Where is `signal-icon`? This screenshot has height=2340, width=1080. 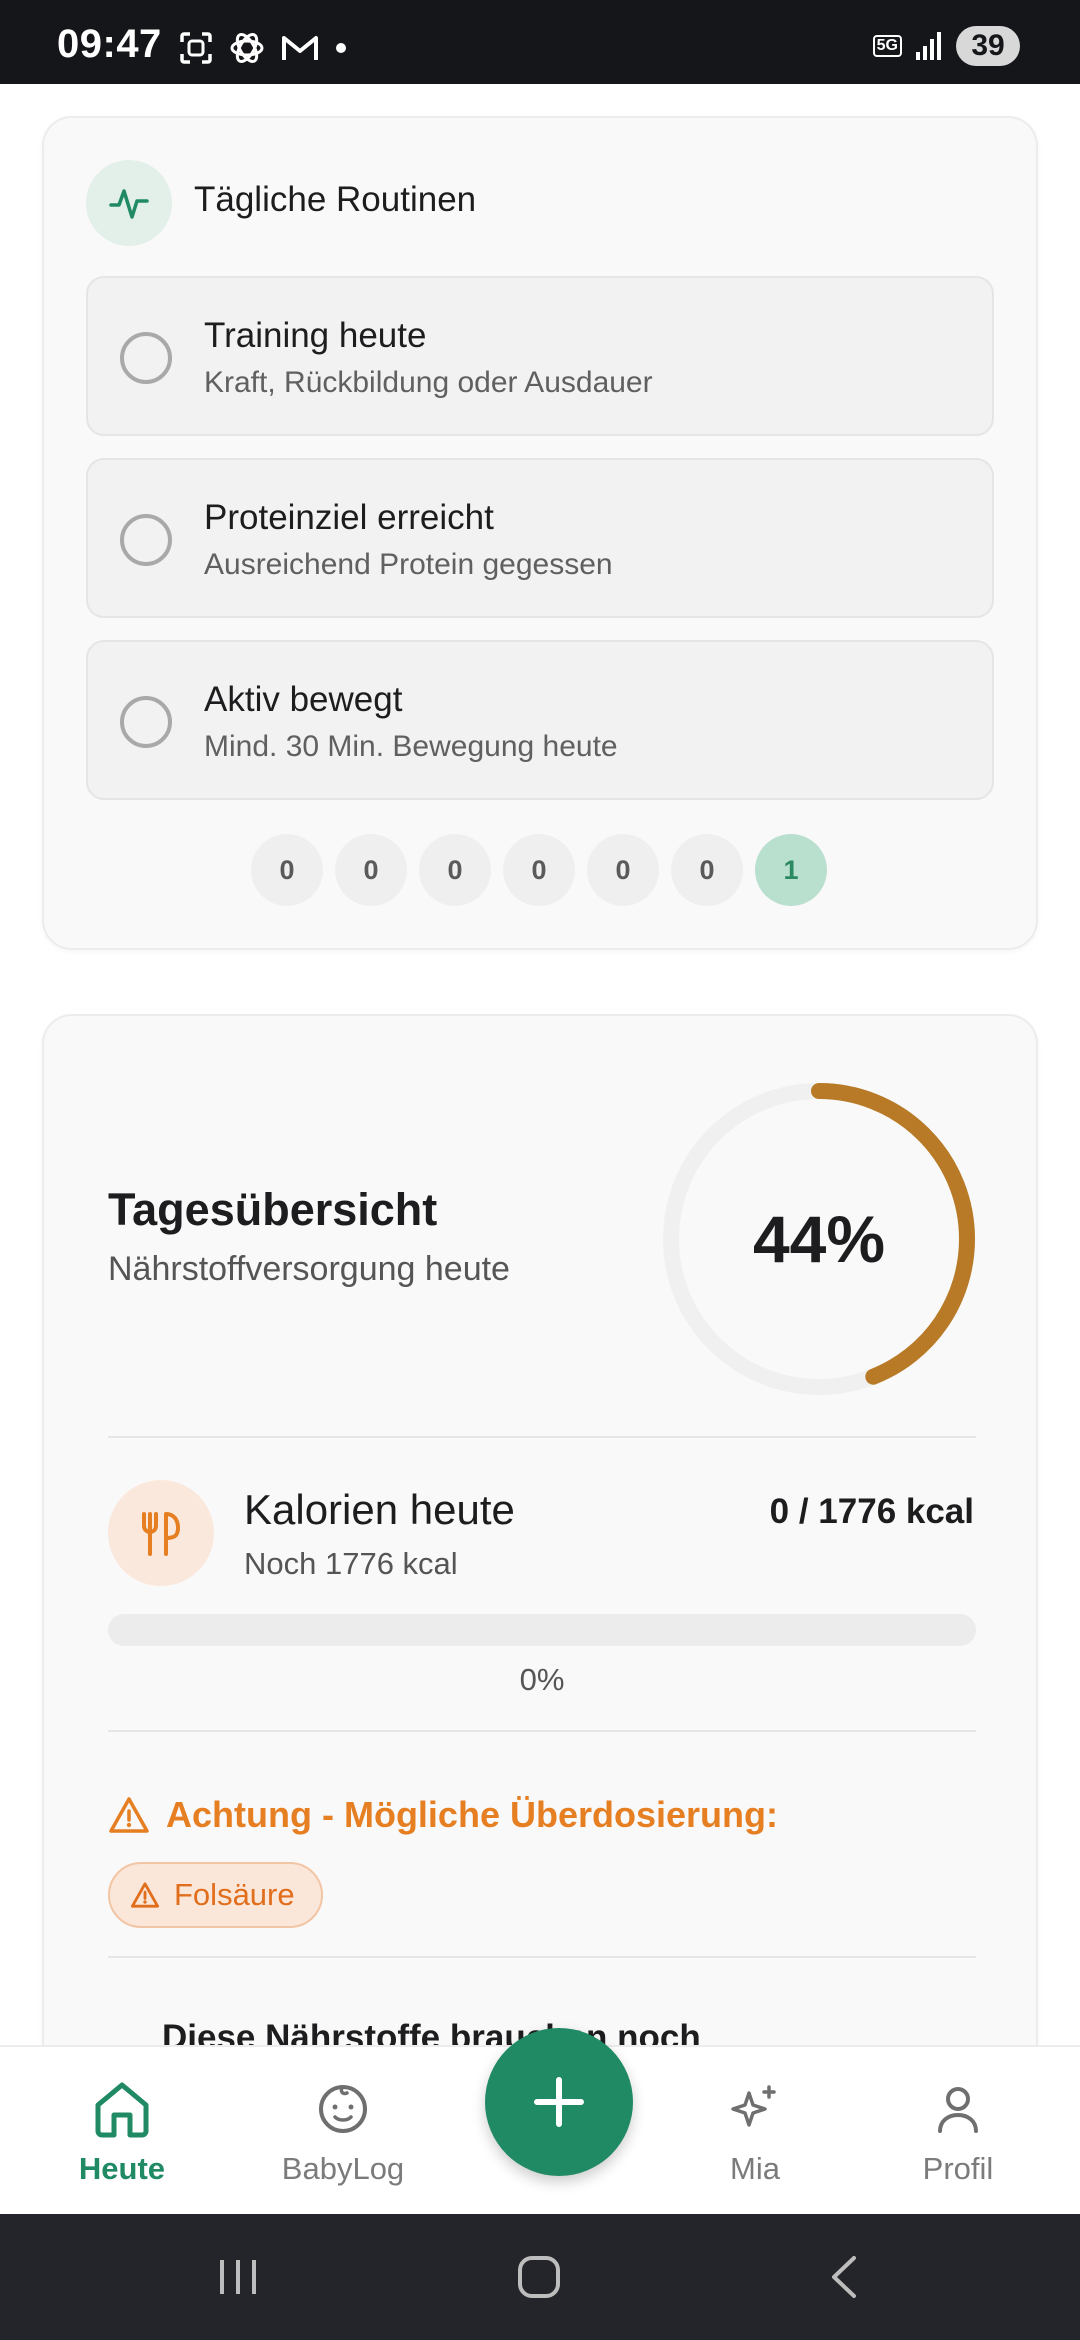 signal-icon is located at coordinates (928, 46).